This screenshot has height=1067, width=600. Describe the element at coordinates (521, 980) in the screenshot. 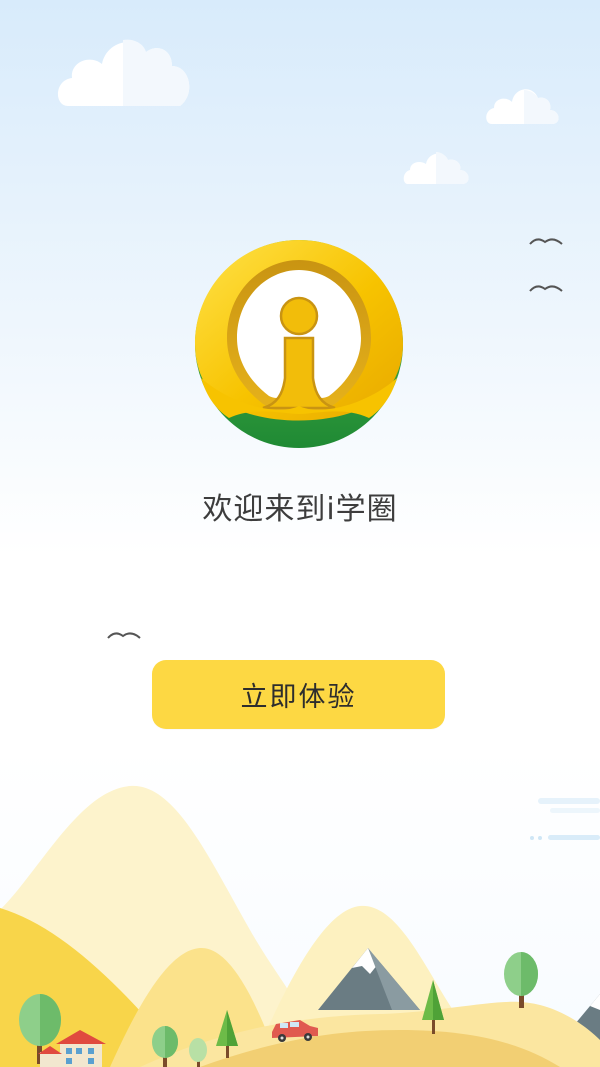

I see `tree-icon` at that location.